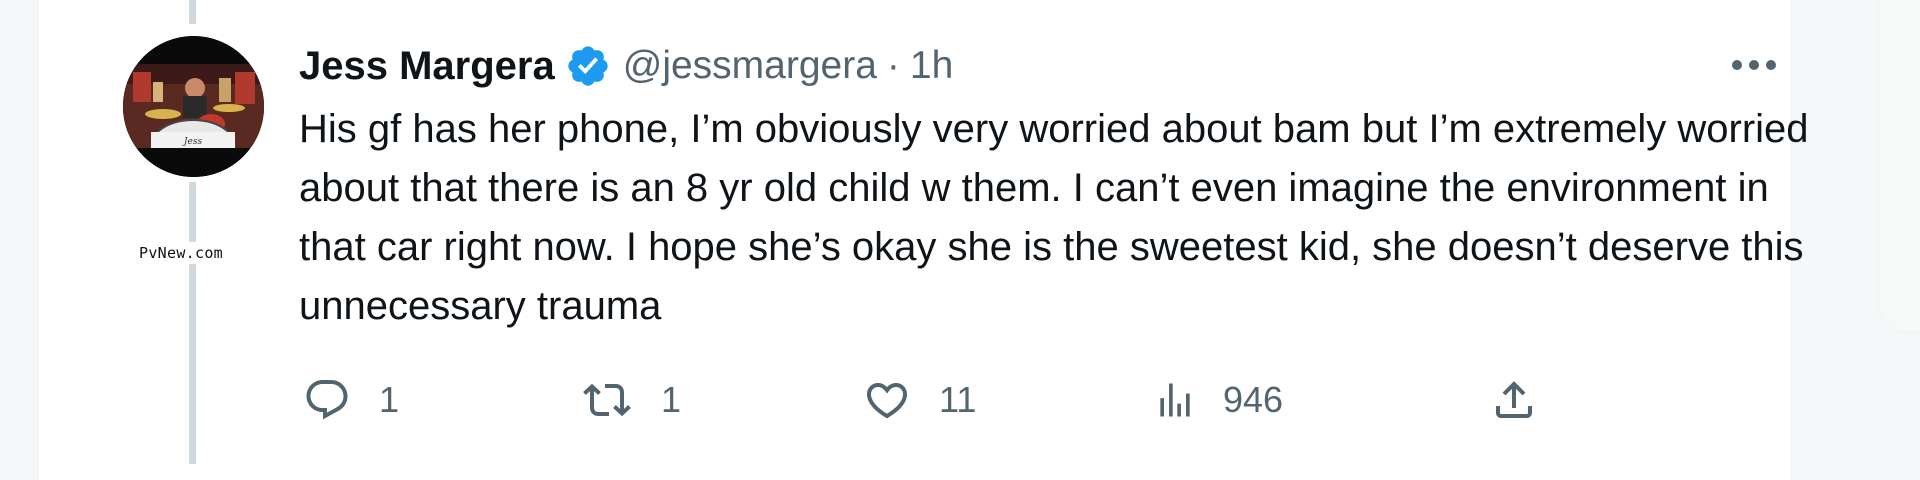 The image size is (1920, 480). What do you see at coordinates (750, 66) in the screenshot?
I see `author-handle: @jessmargera` at bounding box center [750, 66].